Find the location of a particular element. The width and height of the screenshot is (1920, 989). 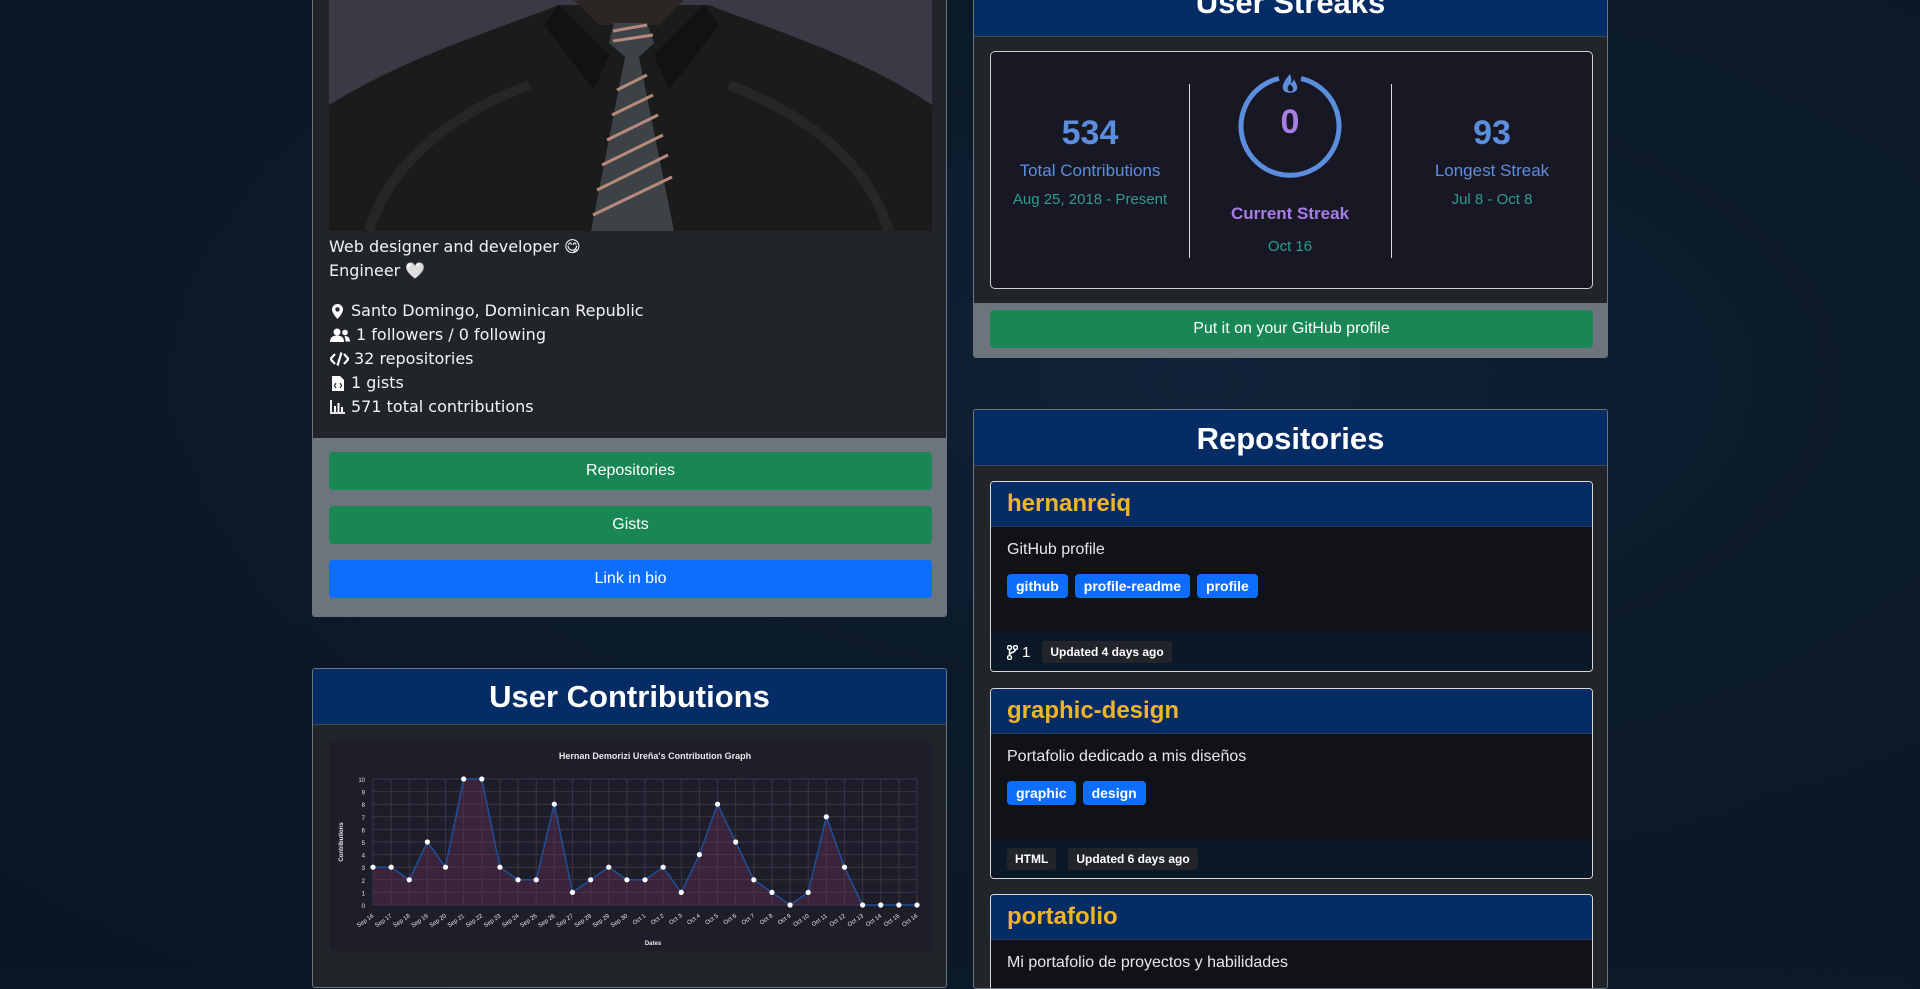

fork-count-value: 1 is located at coordinates (1026, 652).